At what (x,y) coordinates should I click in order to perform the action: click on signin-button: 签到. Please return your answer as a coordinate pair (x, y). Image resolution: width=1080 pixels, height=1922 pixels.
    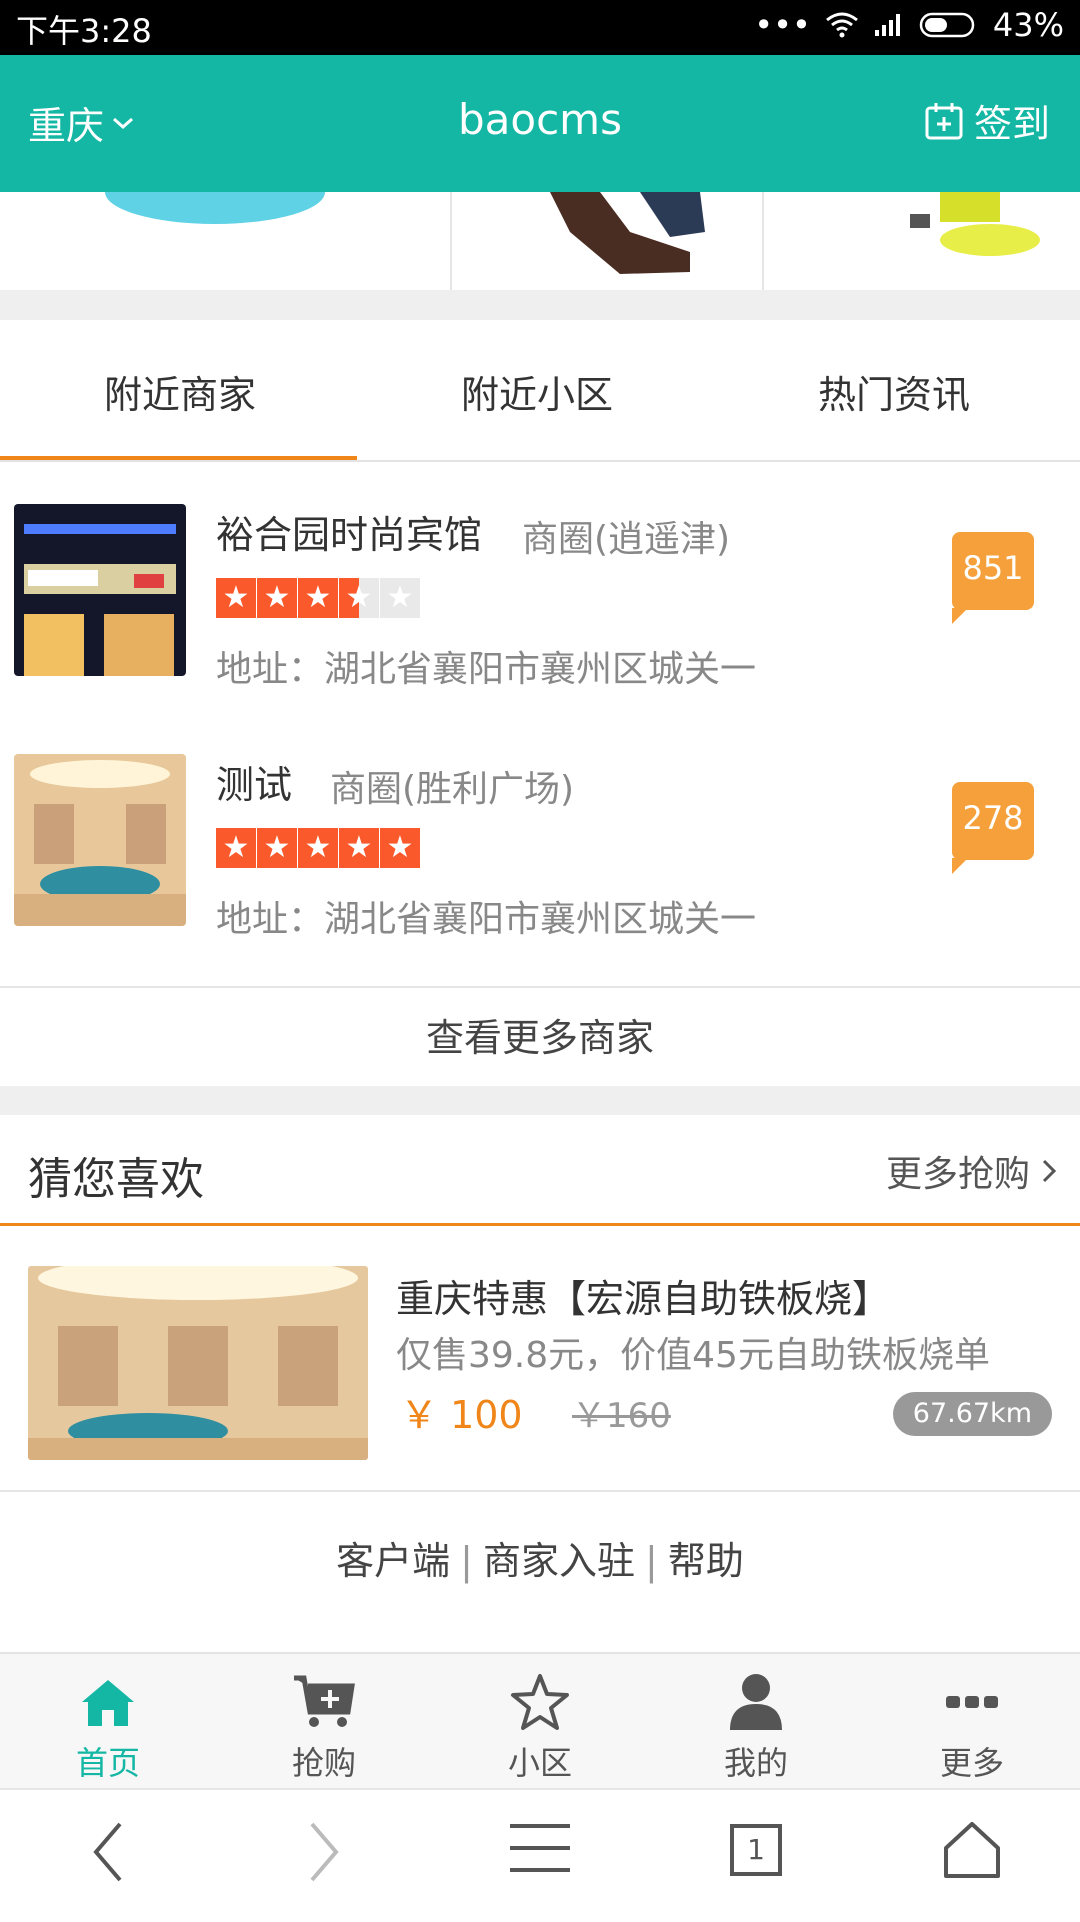
    Looking at the image, I should click on (987, 120).